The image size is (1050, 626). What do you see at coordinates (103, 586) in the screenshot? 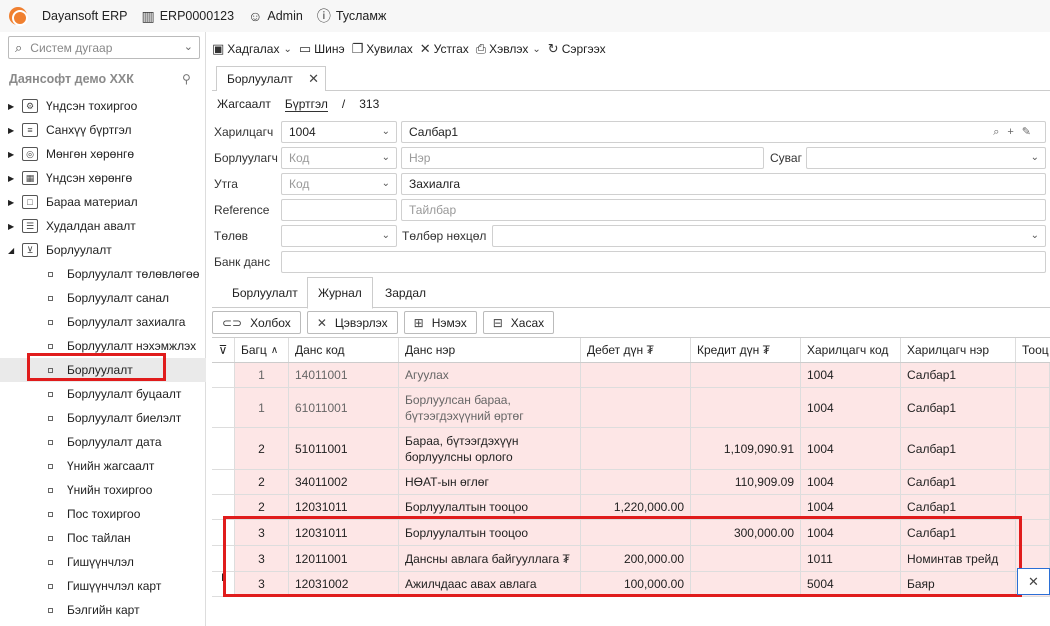
I see `sidebar-subitem-membership-card: Гишүүнчлэл карт` at bounding box center [103, 586].